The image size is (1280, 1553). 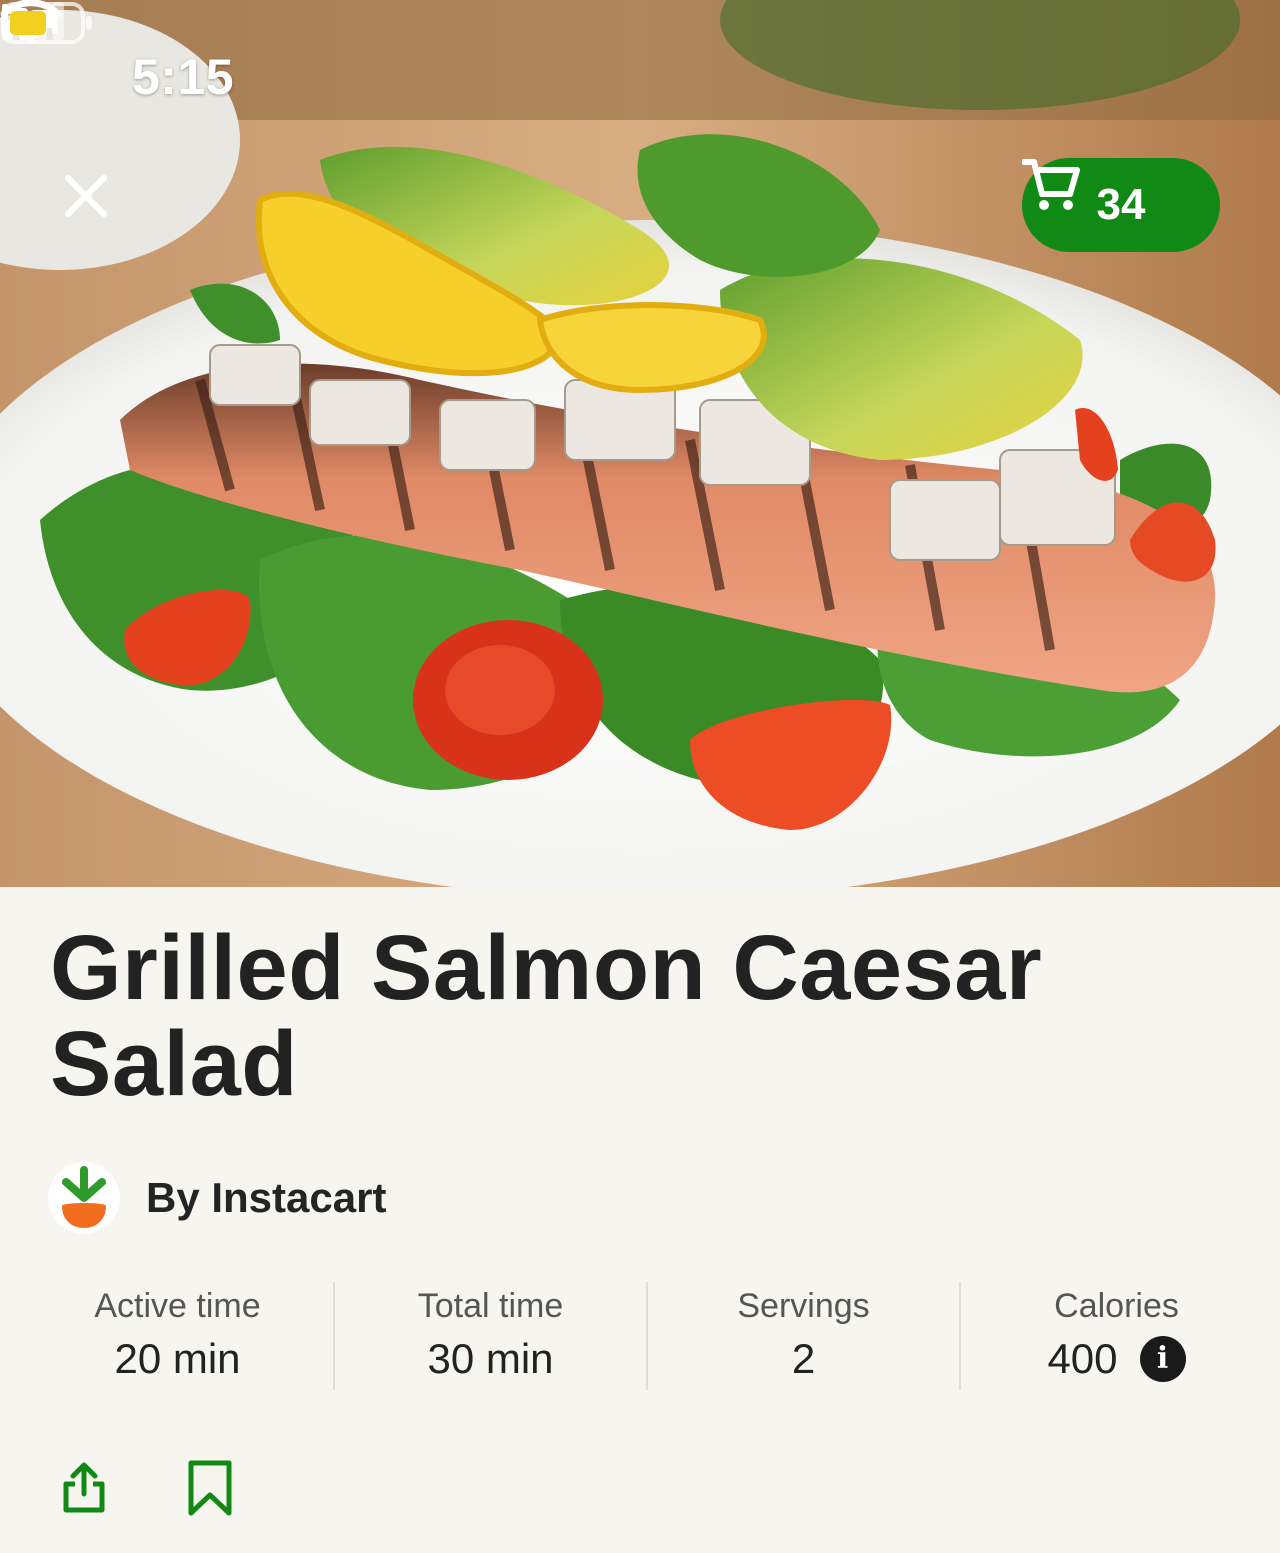 What do you see at coordinates (266, 1197) in the screenshot?
I see `author-name: By Instacart` at bounding box center [266, 1197].